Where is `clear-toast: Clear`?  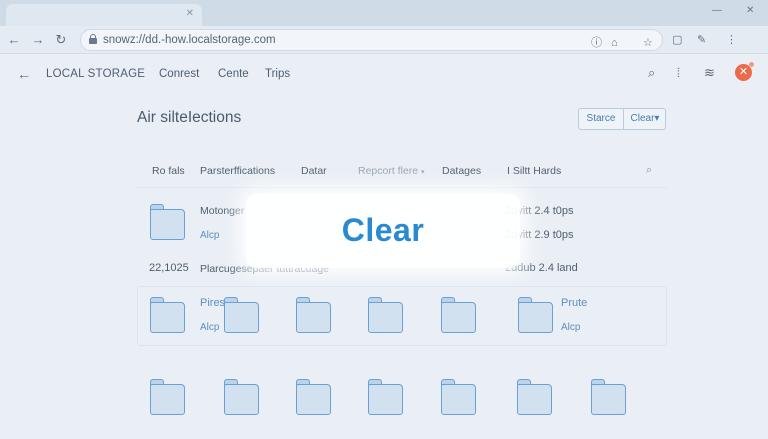
clear-toast: Clear is located at coordinates (383, 231).